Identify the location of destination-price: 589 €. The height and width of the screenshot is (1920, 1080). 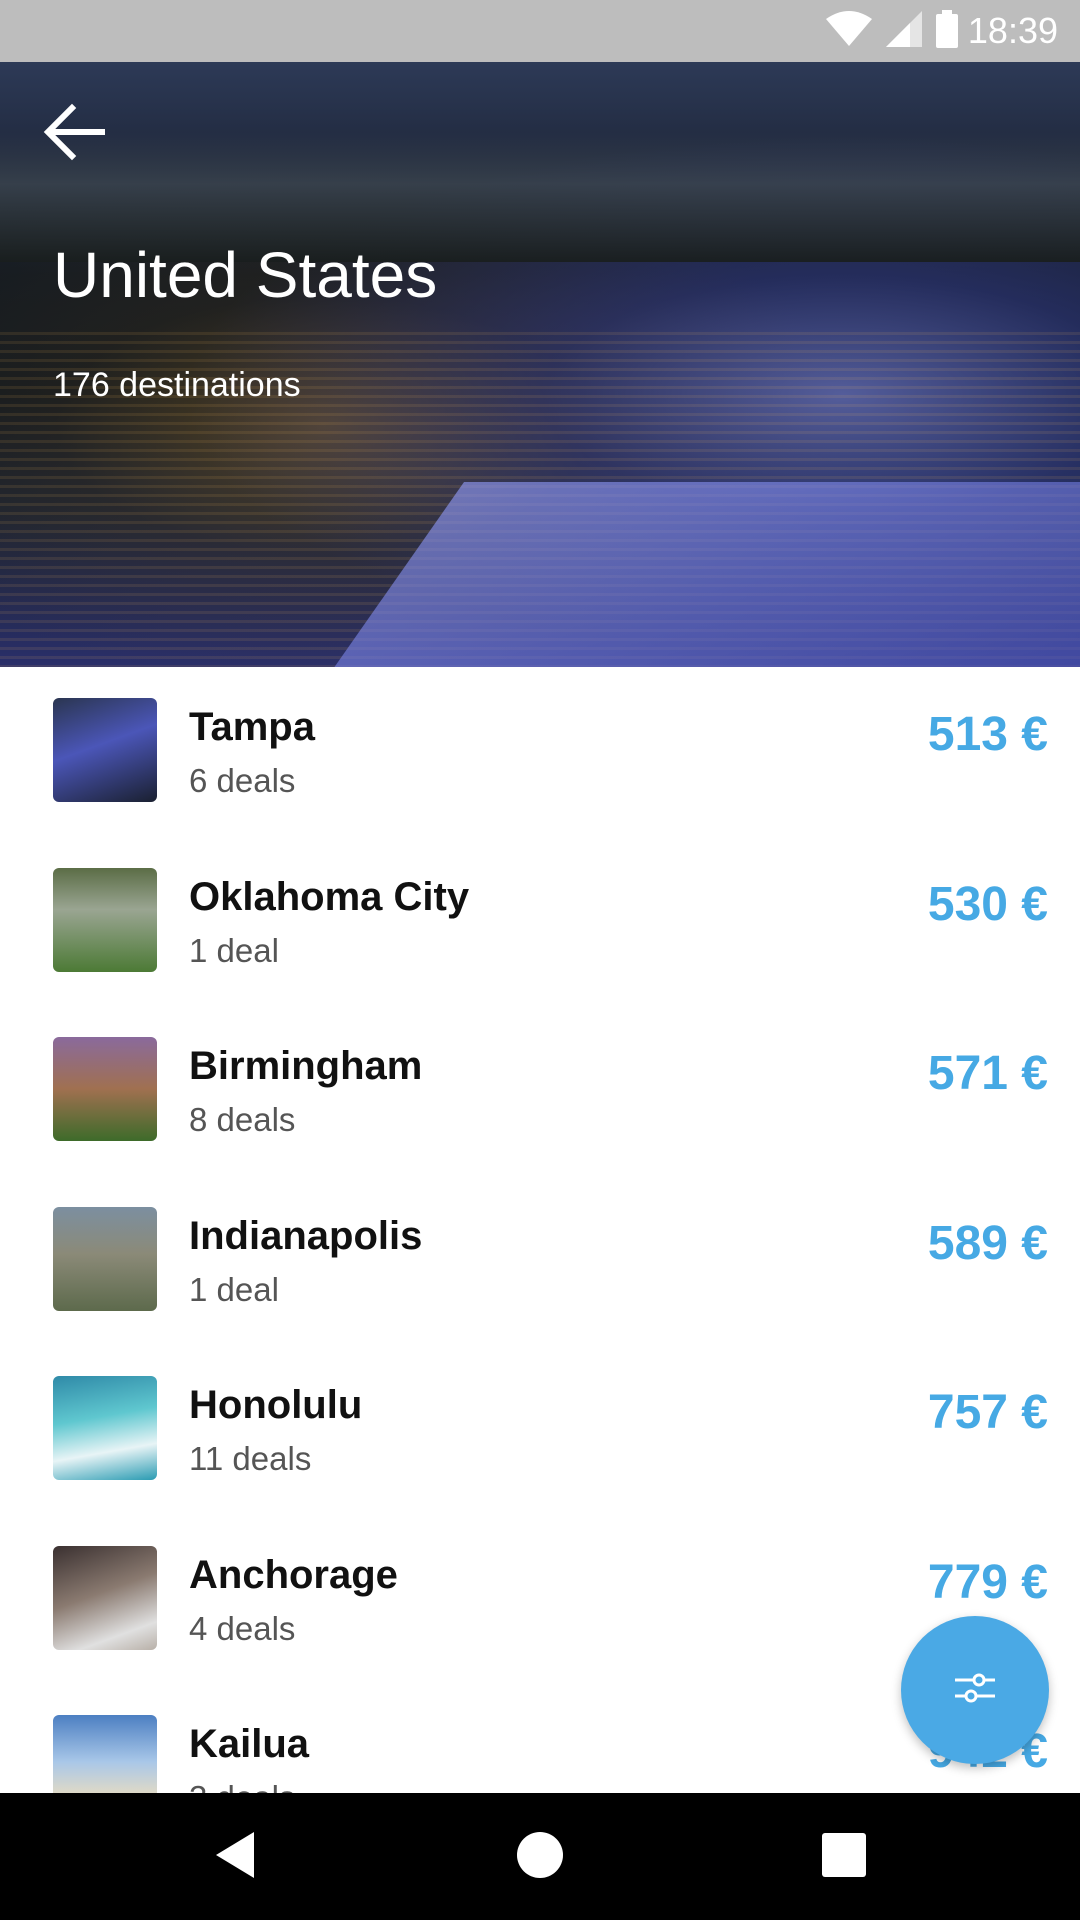
(987, 1243).